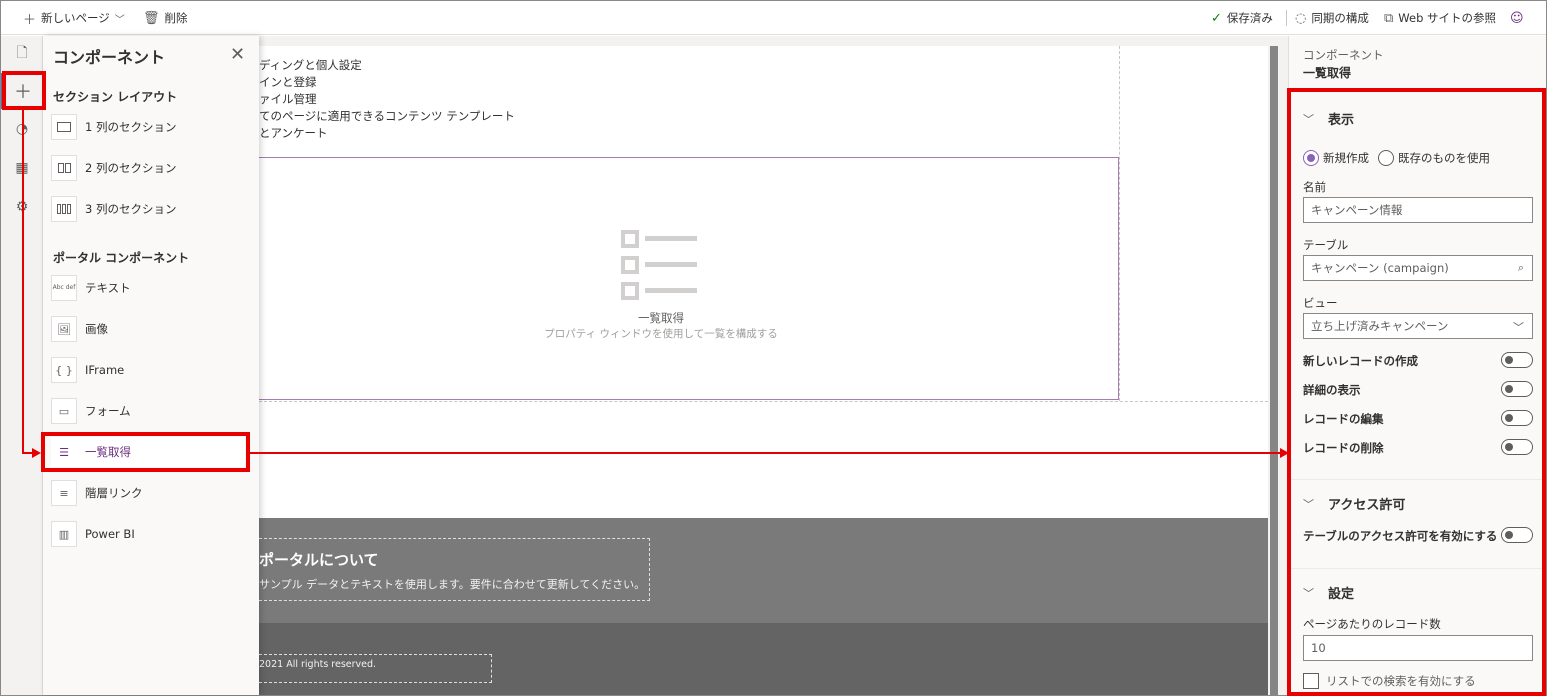 The width and height of the screenshot is (1547, 696). I want to click on nav-line: インと登録, so click(288, 82).